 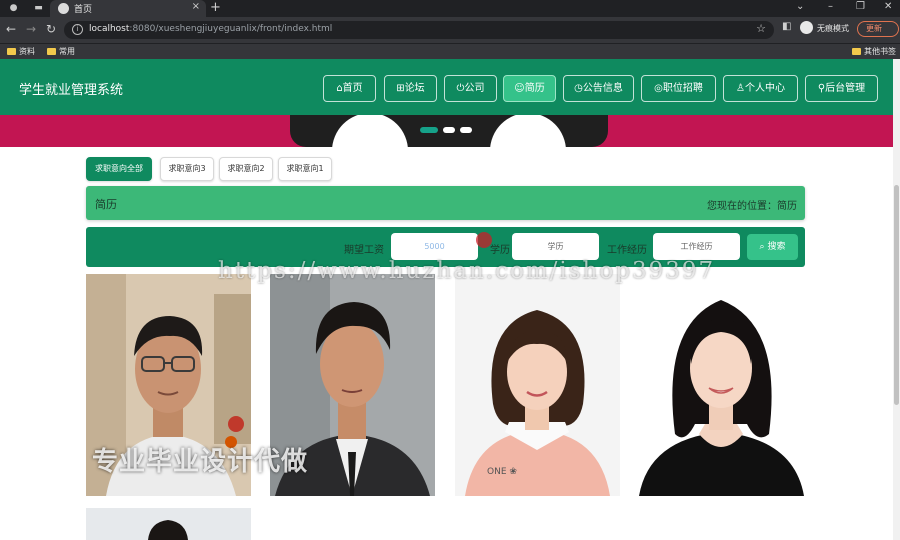 What do you see at coordinates (860, 6) in the screenshot?
I see `maximize-icon: ❐` at bounding box center [860, 6].